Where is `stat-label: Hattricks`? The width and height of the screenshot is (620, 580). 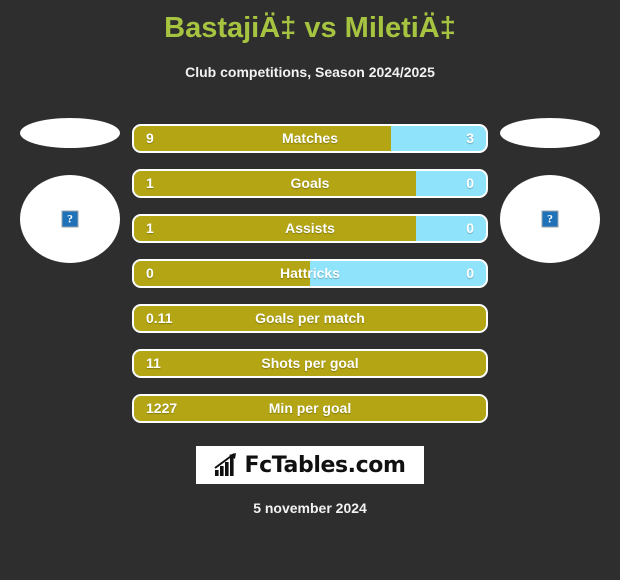 stat-label: Hattricks is located at coordinates (310, 273).